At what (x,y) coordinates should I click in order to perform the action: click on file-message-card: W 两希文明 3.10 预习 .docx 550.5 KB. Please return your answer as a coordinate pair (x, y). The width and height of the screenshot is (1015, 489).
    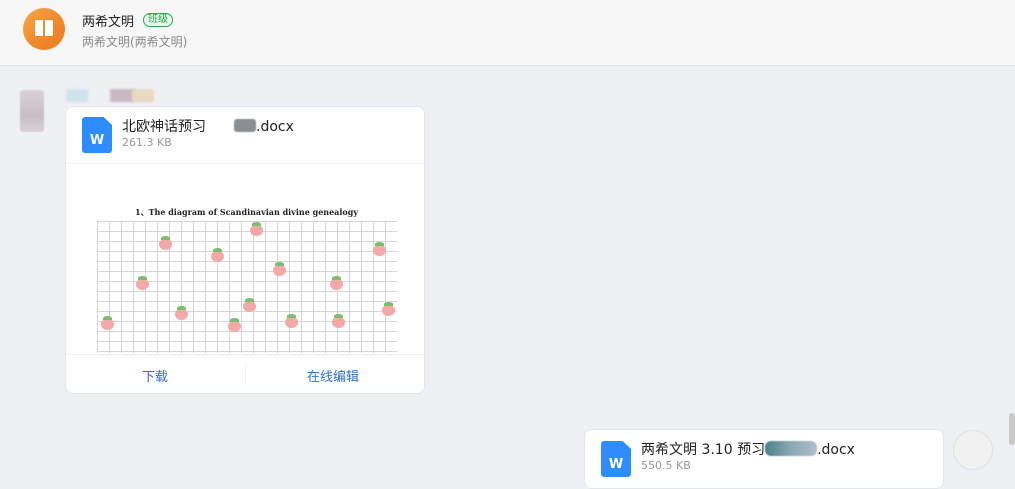
    Looking at the image, I should click on (764, 459).